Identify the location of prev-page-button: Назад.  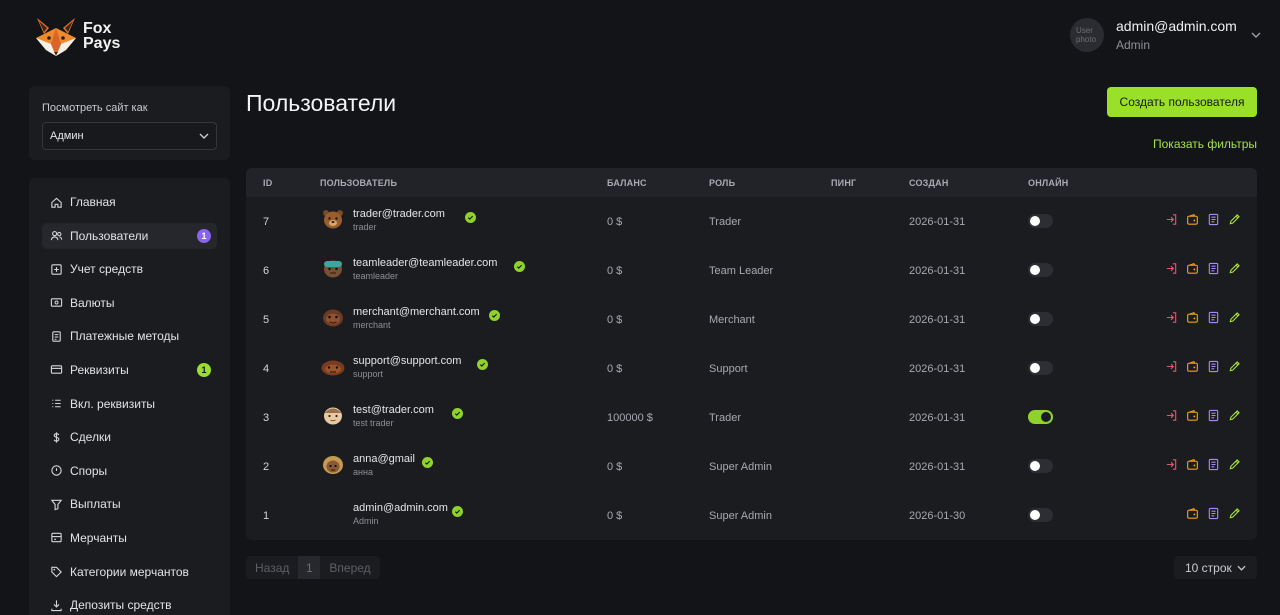
(272, 567).